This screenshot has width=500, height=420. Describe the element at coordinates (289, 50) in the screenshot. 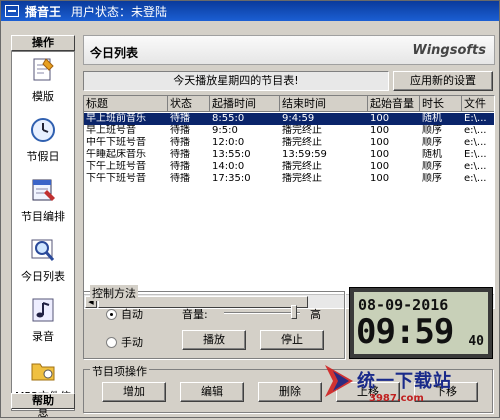

I see `panel-header: 今日列表 Wingsofts` at that location.